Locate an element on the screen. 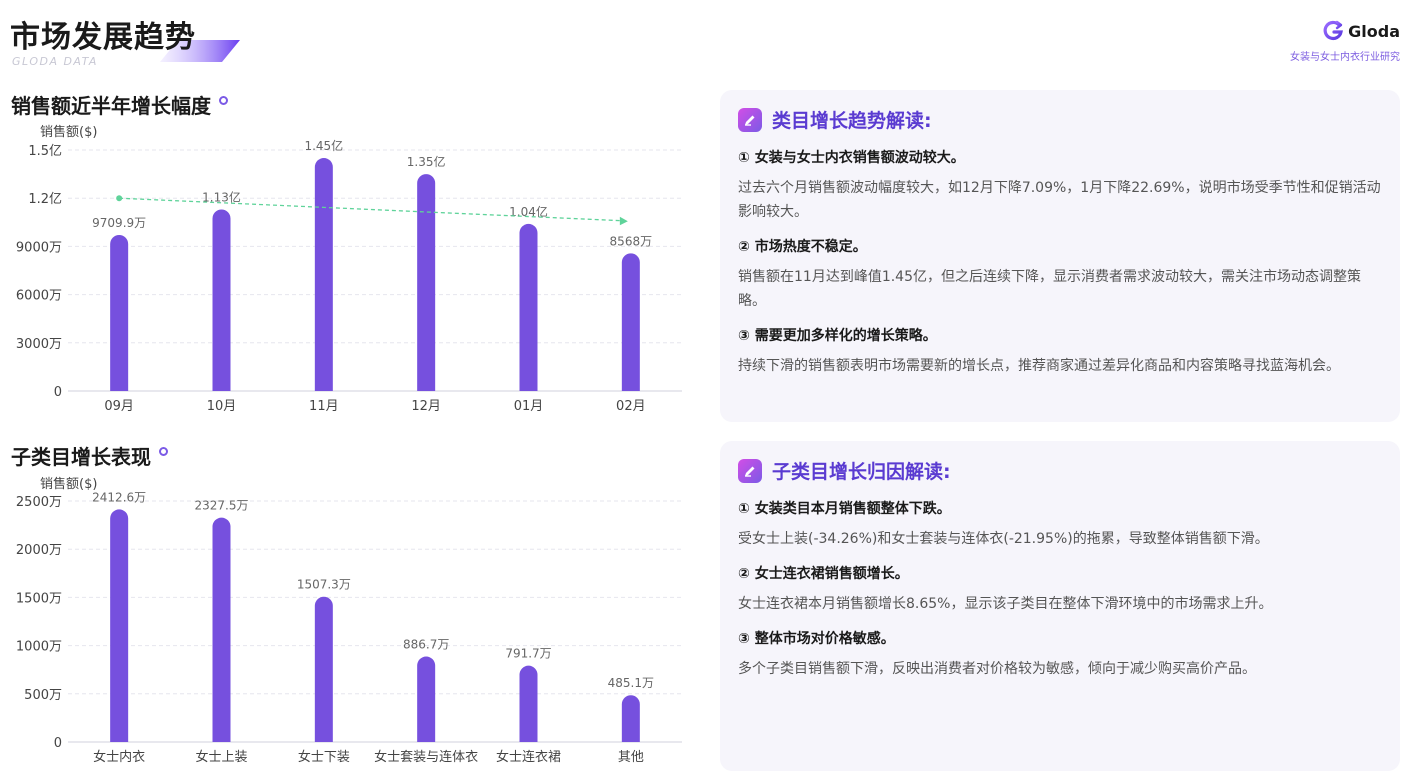 This screenshot has width=1418, height=772. trend-start-dot is located at coordinates (119, 198).